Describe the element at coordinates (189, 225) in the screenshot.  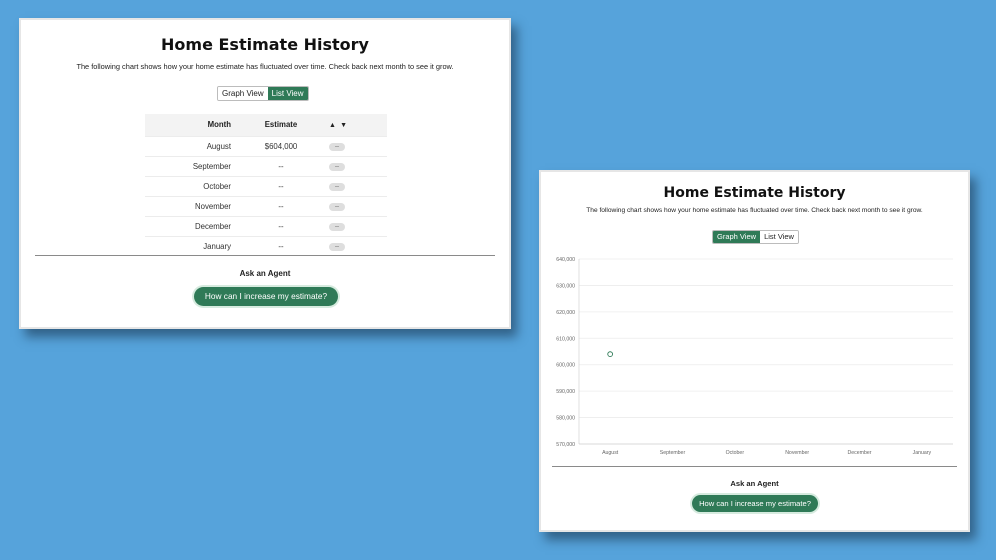
I see `month-cell: December` at that location.